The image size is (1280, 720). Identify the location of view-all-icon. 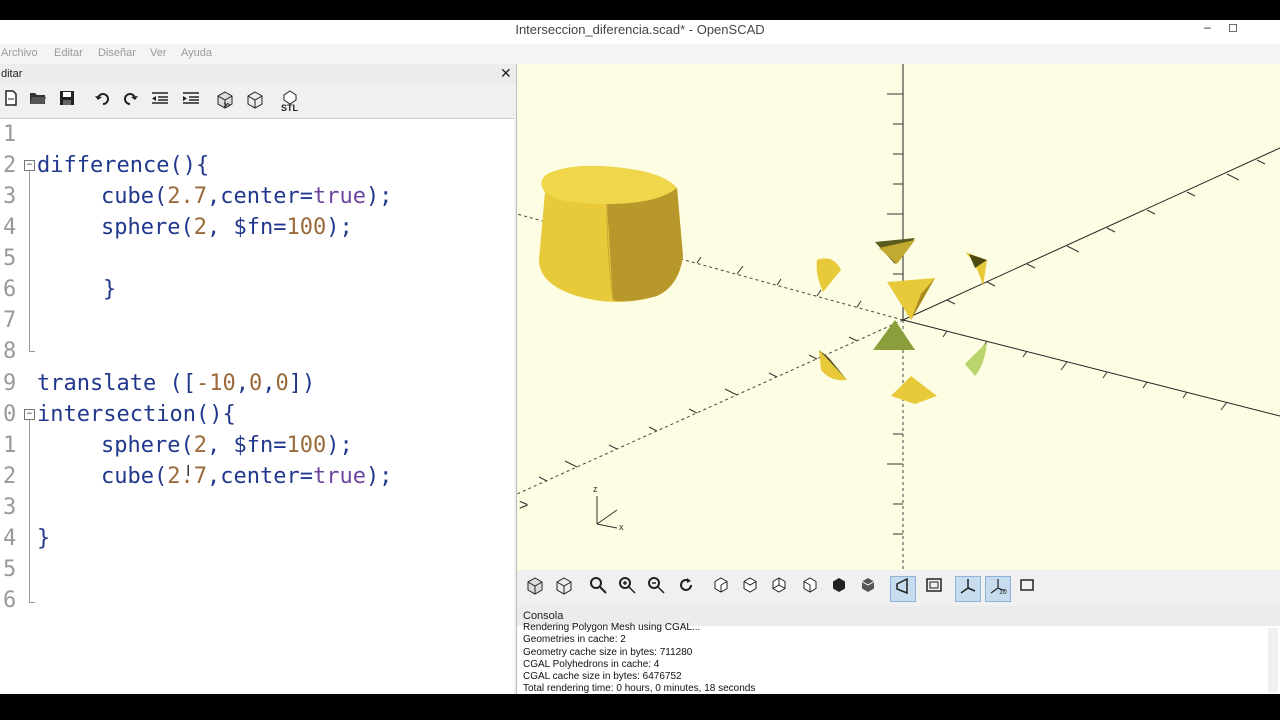
(598, 588).